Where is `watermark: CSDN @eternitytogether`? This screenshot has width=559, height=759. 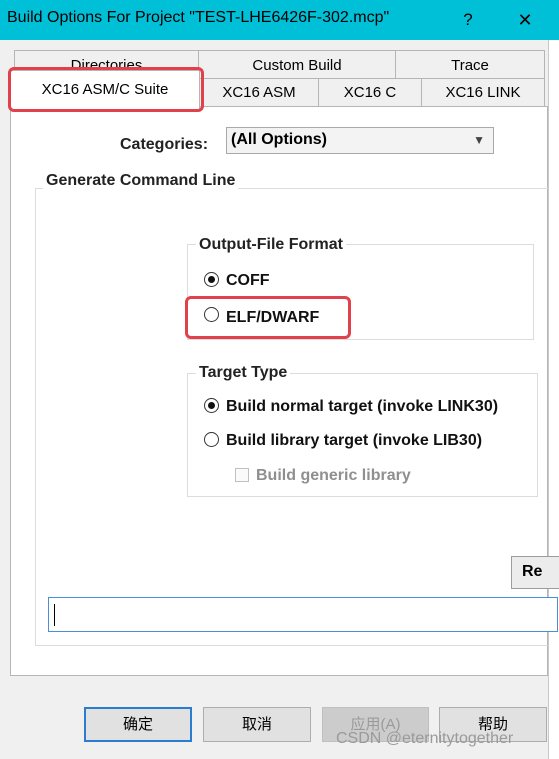
watermark: CSDN @eternitytogether is located at coordinates (425, 738).